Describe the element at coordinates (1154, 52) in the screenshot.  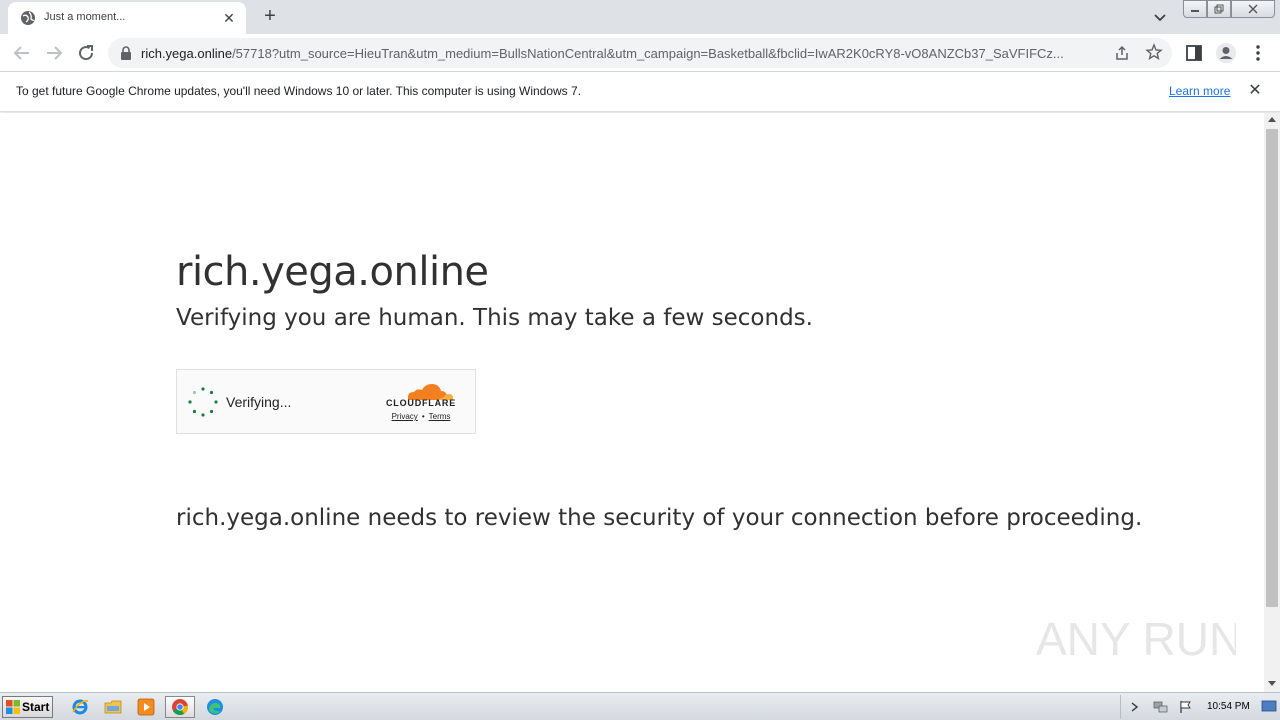
I see `star-icon` at that location.